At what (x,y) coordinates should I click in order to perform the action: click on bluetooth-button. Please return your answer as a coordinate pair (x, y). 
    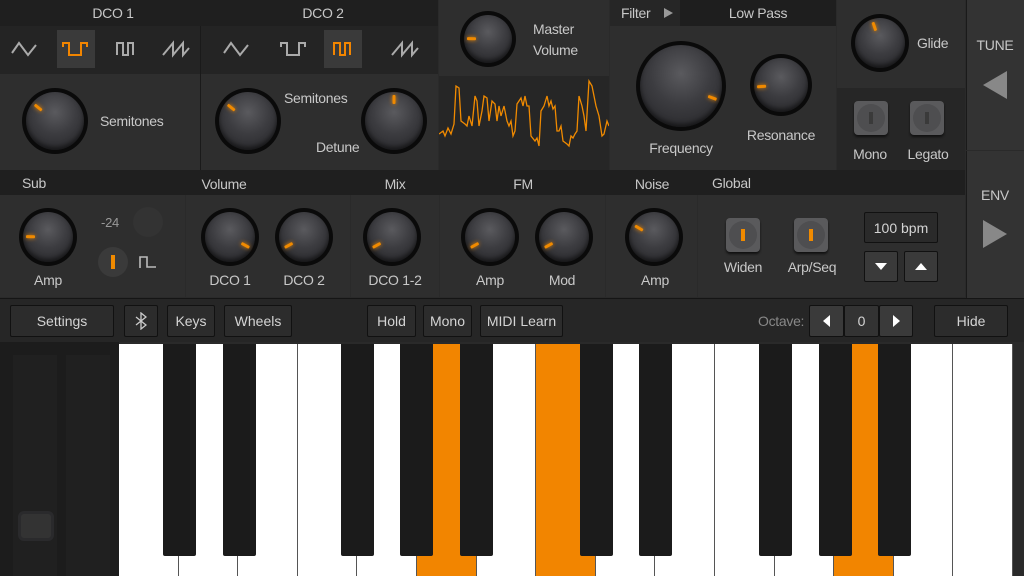
    Looking at the image, I should click on (141, 321).